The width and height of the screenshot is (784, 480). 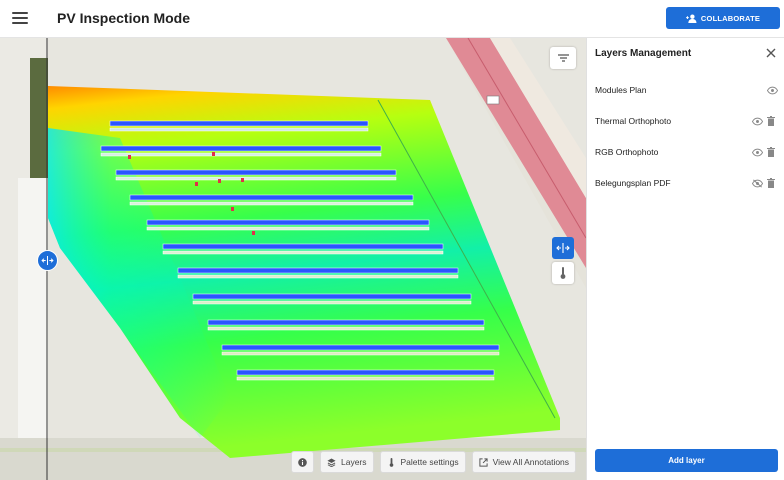 What do you see at coordinates (730, 18) in the screenshot?
I see `collaborate-label: COLLABORATE` at bounding box center [730, 18].